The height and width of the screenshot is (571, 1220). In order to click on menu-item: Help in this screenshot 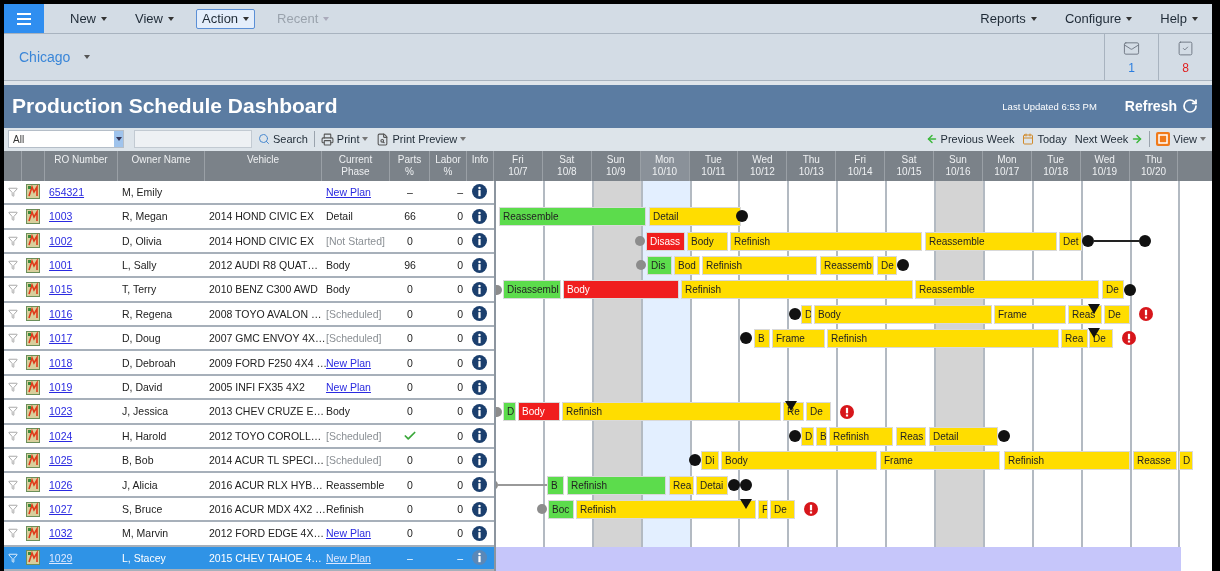, I will do `click(1179, 18)`.